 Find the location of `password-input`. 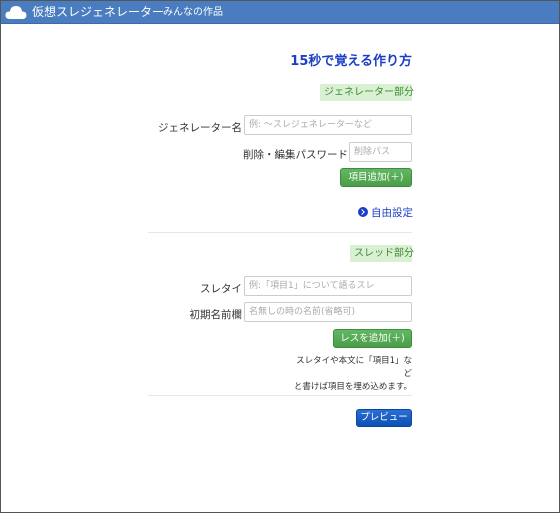

password-input is located at coordinates (380, 152).